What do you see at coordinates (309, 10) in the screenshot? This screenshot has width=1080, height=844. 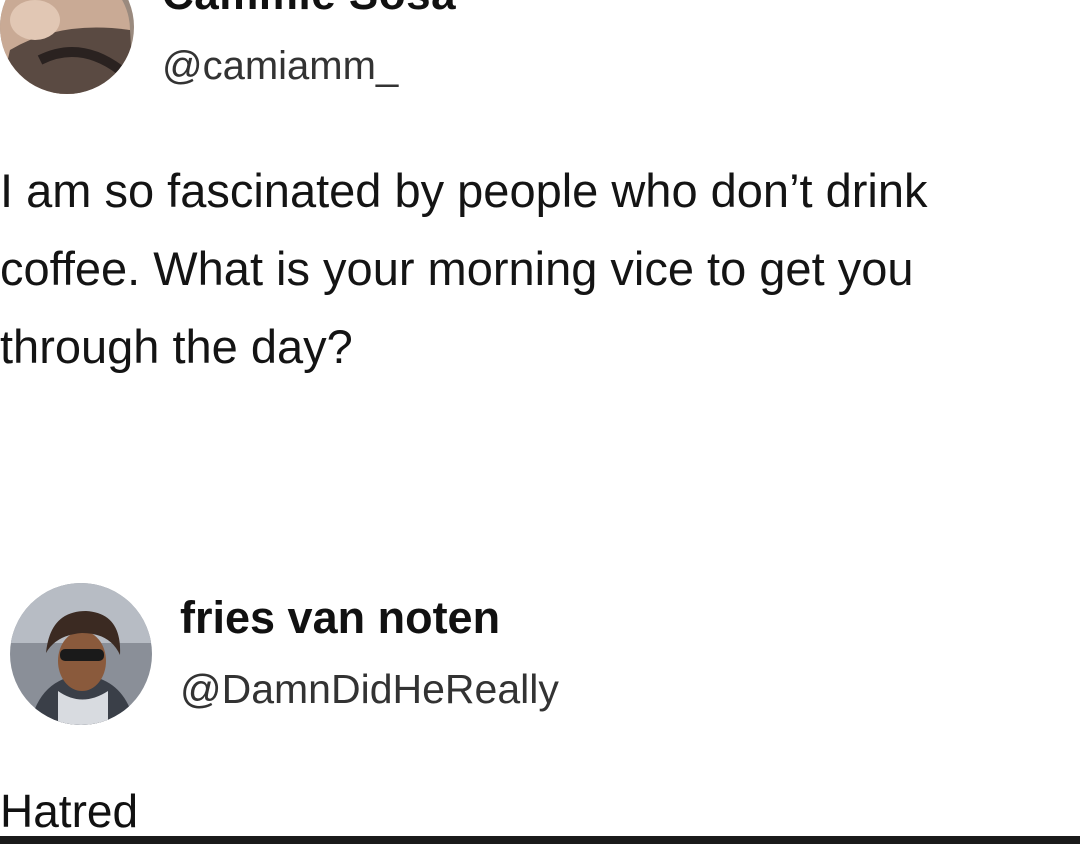 I see `tweet-author-name: Cammie Sosa` at bounding box center [309, 10].